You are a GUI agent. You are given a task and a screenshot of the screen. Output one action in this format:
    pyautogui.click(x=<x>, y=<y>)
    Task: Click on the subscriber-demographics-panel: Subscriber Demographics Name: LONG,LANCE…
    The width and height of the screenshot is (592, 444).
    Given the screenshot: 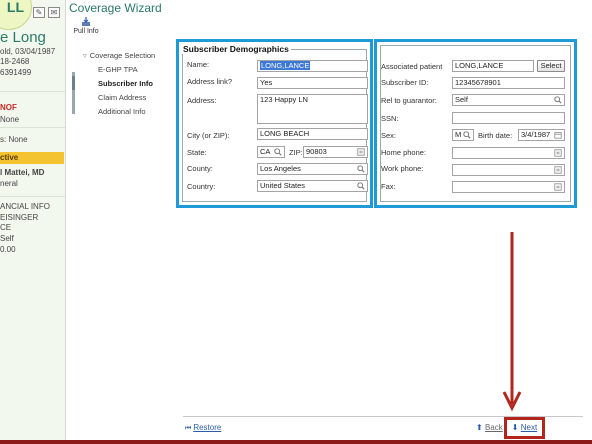 What is the action you would take?
    pyautogui.click(x=274, y=123)
    